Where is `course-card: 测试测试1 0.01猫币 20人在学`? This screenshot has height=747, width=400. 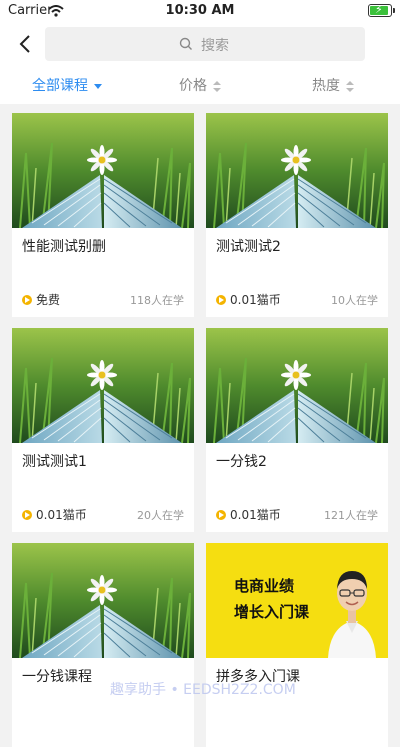
course-card: 测试测试1 0.01猫币 20人在学 is located at coordinates (103, 430).